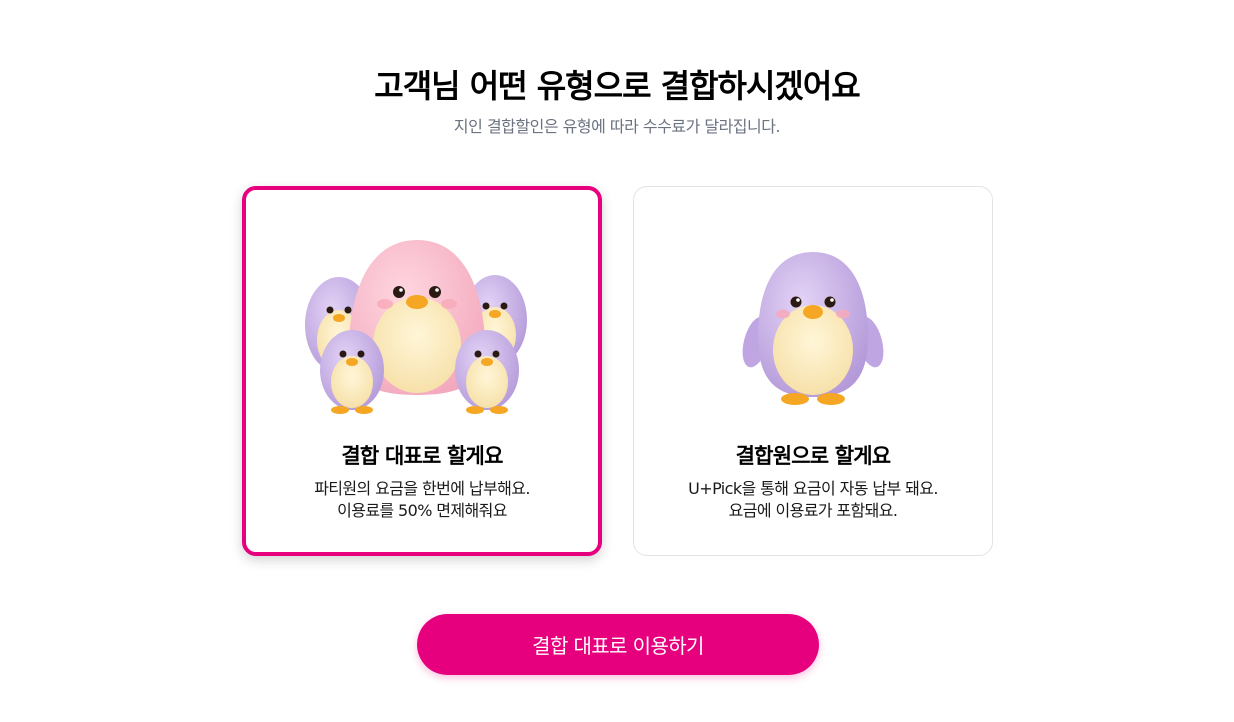 The image size is (1234, 722). I want to click on option-description-line: 파티원의 요금을 한번에 납부해요., so click(422, 488).